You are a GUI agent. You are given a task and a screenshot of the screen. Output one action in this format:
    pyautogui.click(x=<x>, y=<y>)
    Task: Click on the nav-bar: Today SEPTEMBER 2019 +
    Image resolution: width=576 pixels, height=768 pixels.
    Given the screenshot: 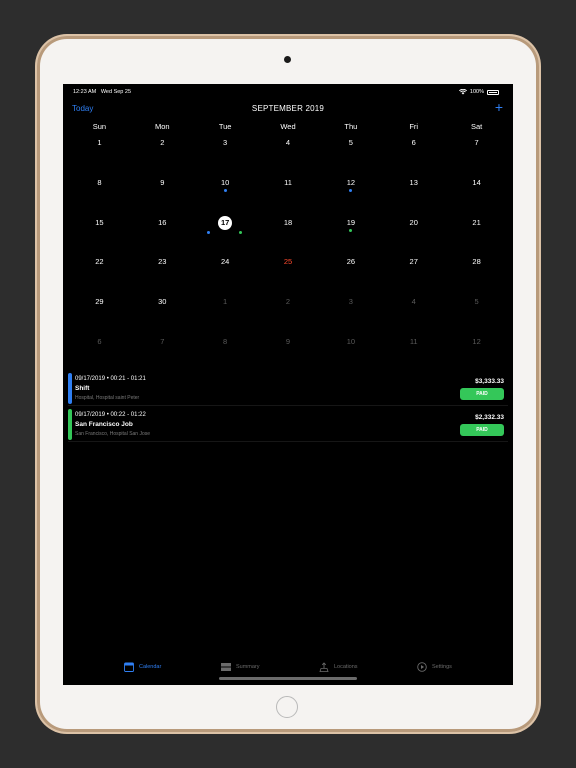 What is the action you would take?
    pyautogui.click(x=288, y=108)
    